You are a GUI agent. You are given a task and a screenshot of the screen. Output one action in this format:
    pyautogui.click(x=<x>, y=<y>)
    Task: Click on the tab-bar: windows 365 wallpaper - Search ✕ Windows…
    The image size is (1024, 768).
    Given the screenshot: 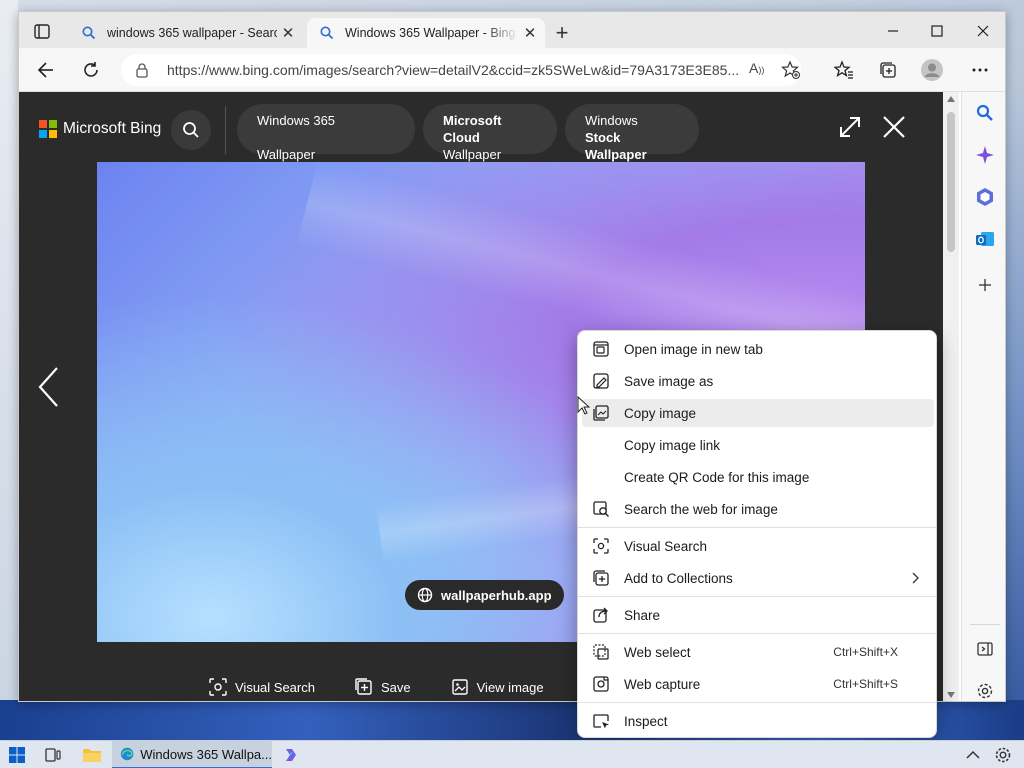 What is the action you would take?
    pyautogui.click(x=512, y=30)
    